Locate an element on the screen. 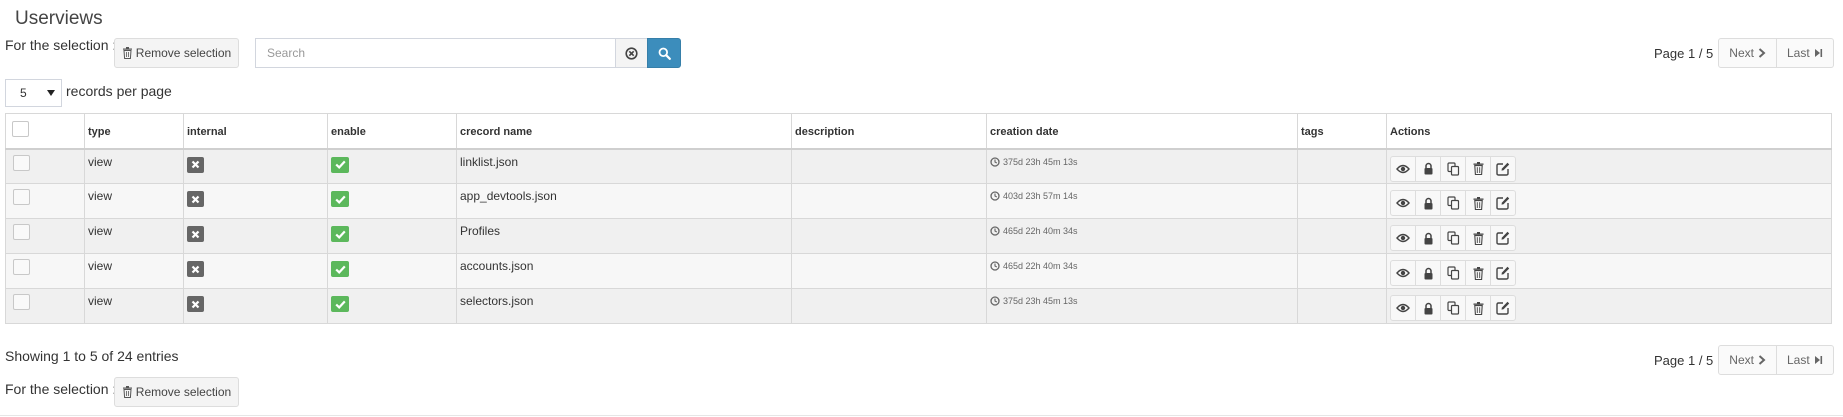 Image resolution: width=1843 pixels, height=417 pixels. next-label: Next is located at coordinates (1741, 53).